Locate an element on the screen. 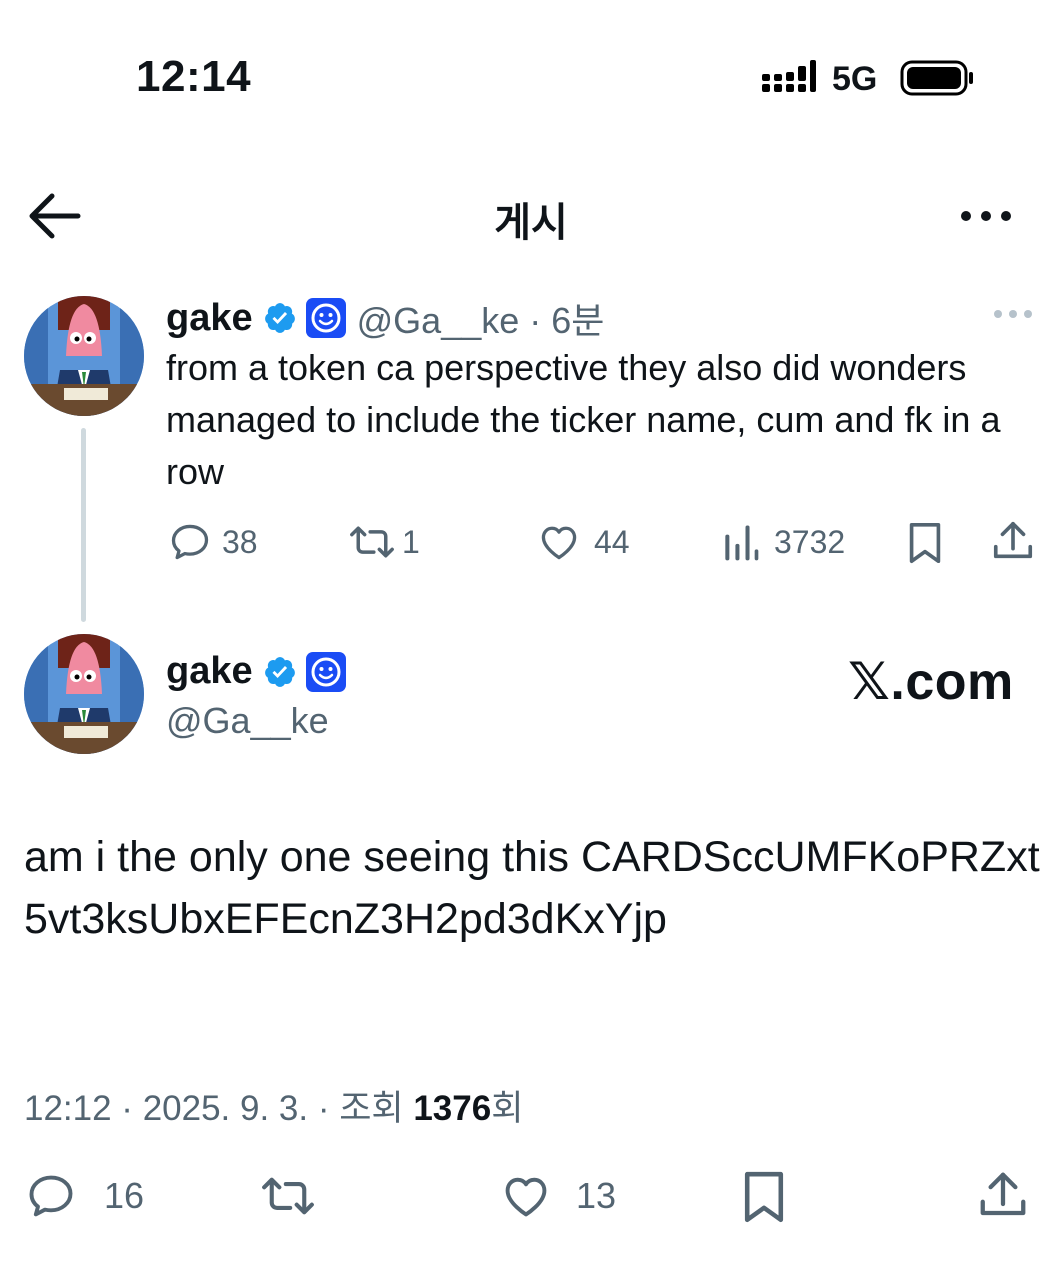 This screenshot has width=1062, height=1280. battery-icon is located at coordinates (936, 78).